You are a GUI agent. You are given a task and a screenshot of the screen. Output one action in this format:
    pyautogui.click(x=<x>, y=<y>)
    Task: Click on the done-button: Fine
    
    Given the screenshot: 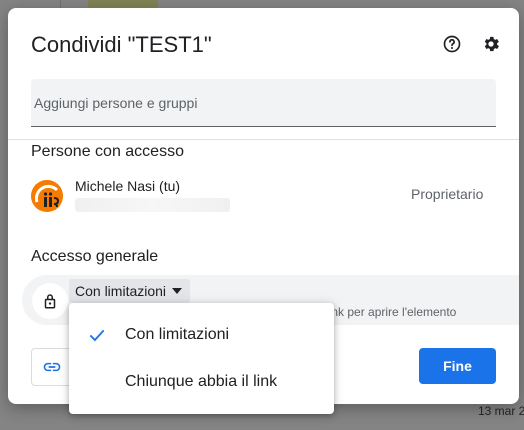 What is the action you would take?
    pyautogui.click(x=457, y=366)
    